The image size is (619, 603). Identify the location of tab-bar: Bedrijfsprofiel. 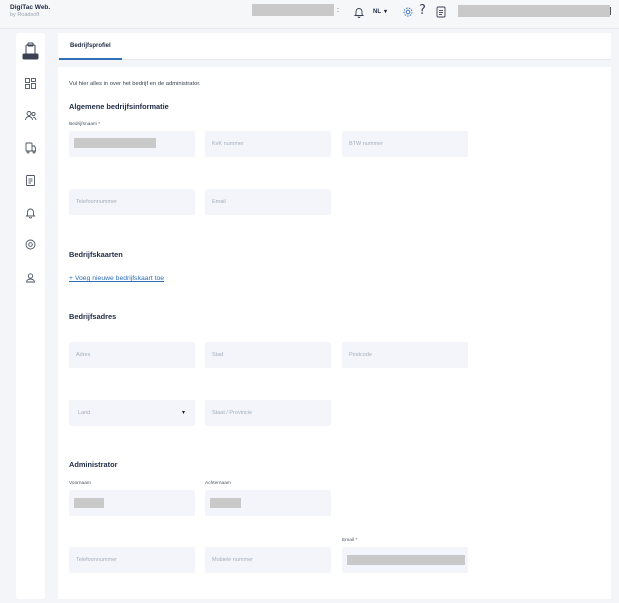
(334, 46).